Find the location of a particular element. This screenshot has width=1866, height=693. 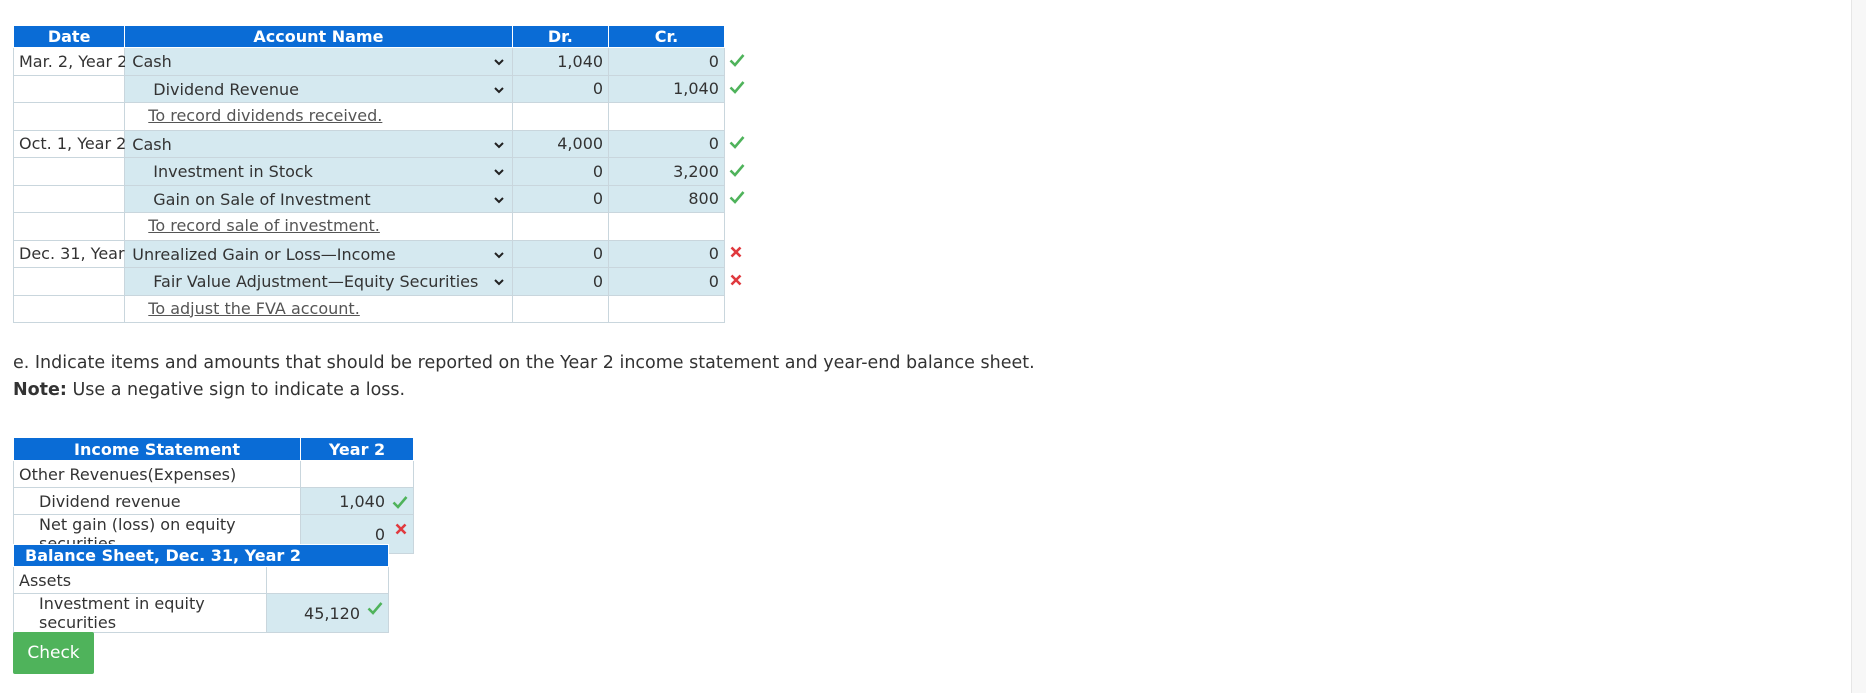

net-gain-loss-value: 0 is located at coordinates (379, 534).